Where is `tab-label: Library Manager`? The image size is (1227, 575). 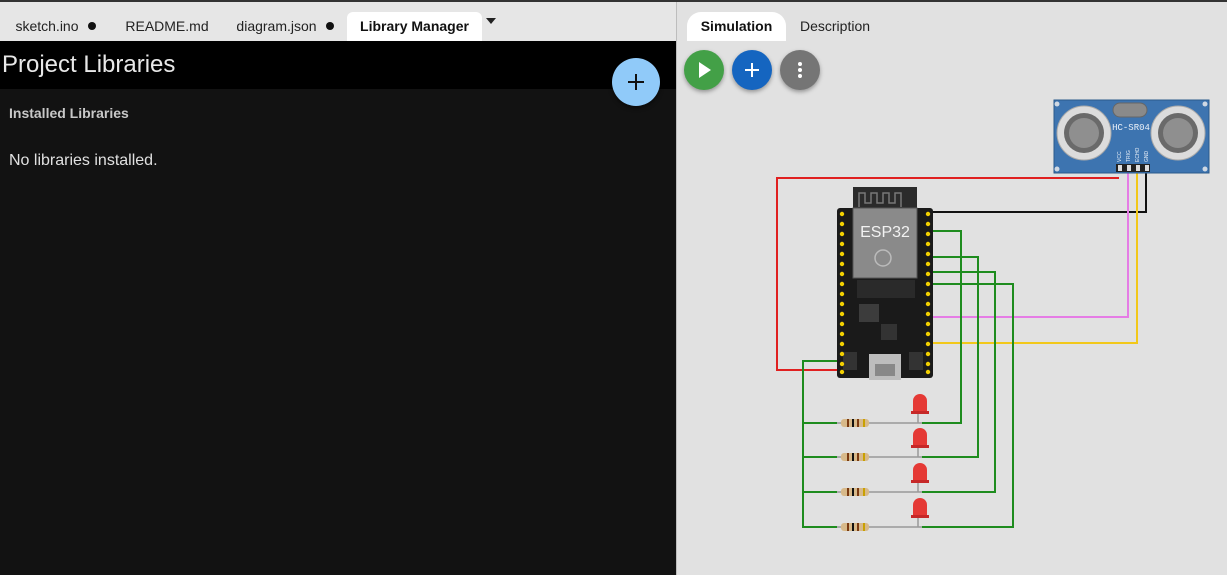
tab-label: Library Manager is located at coordinates (414, 26).